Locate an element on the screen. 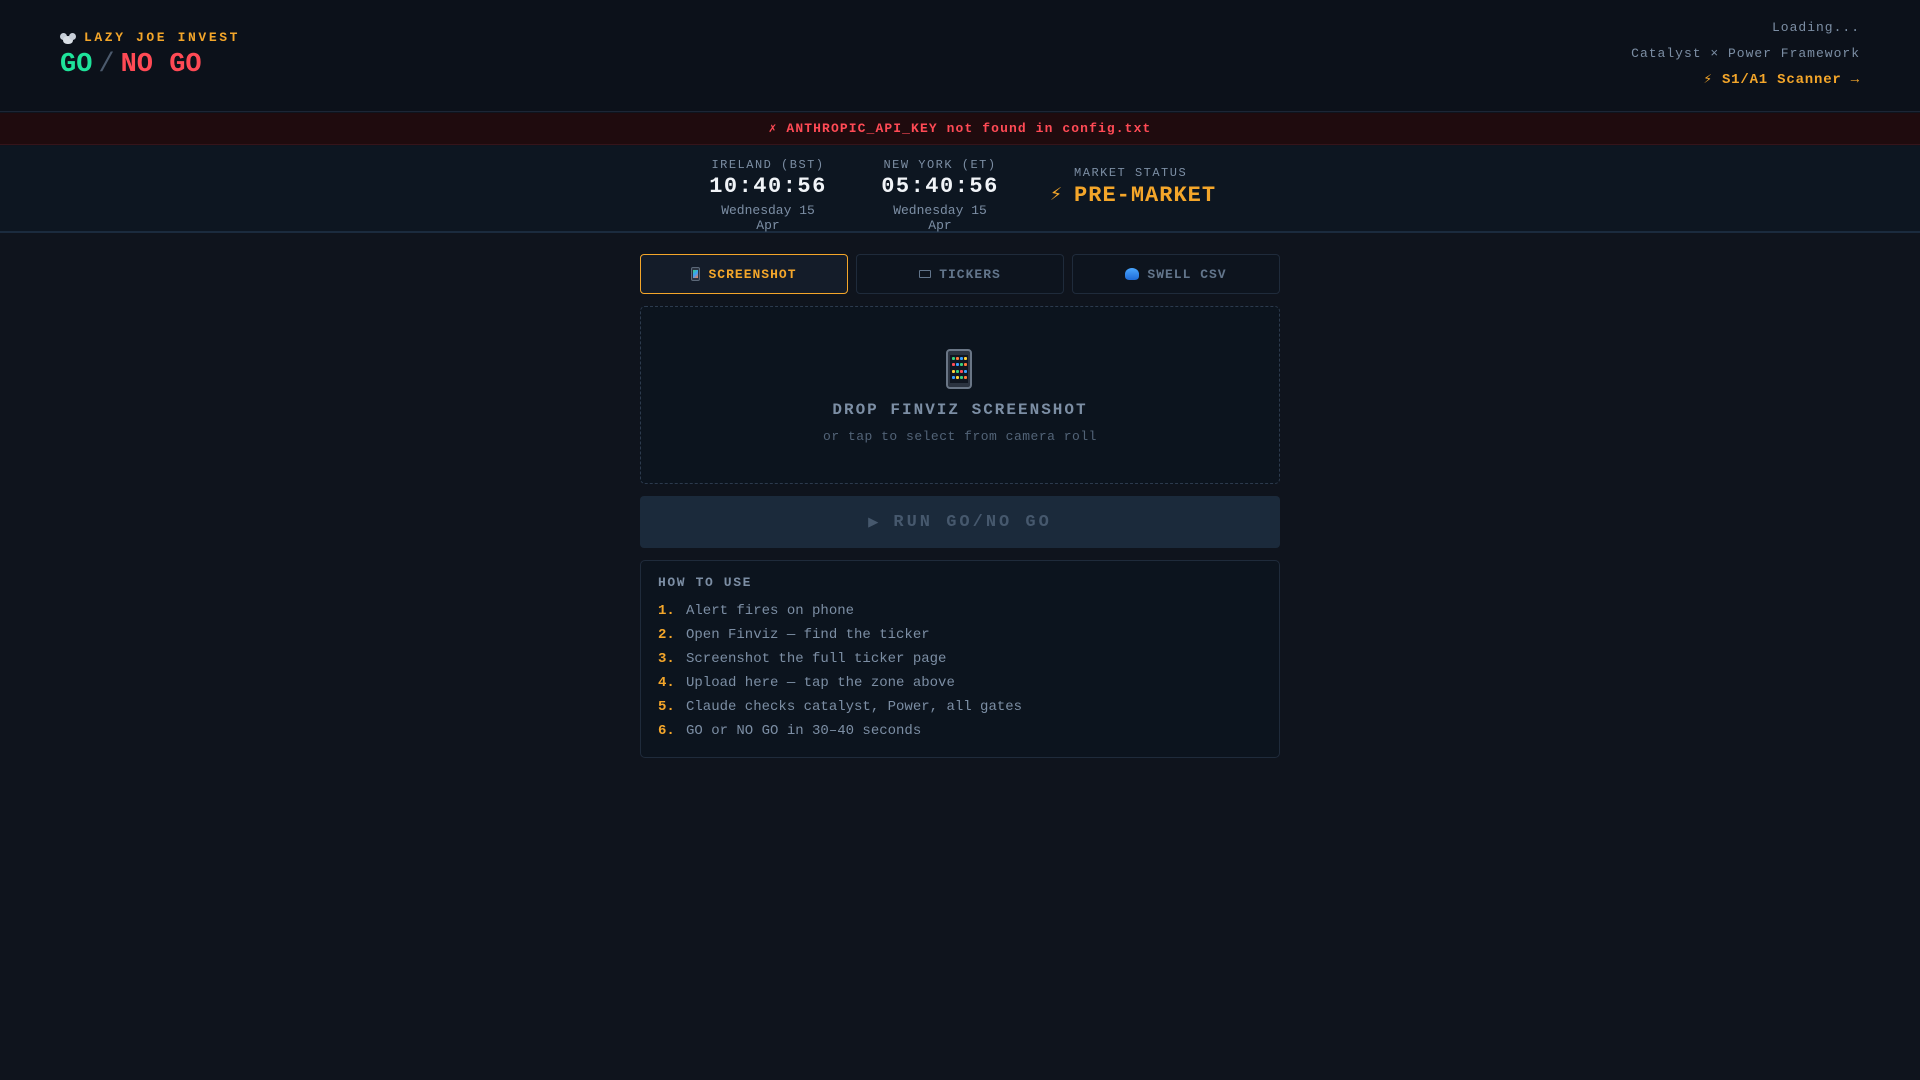 This screenshot has width=1920, height=1080. dropzone-subtitle: or tap to select from camera roll is located at coordinates (960, 436).